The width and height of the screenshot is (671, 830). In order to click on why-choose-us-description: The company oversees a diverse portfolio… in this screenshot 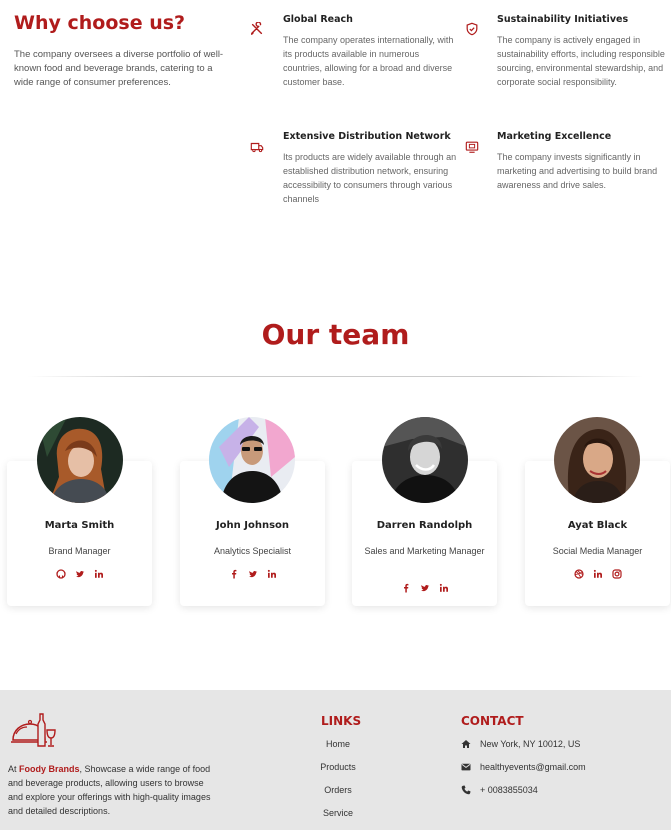, I will do `click(119, 68)`.